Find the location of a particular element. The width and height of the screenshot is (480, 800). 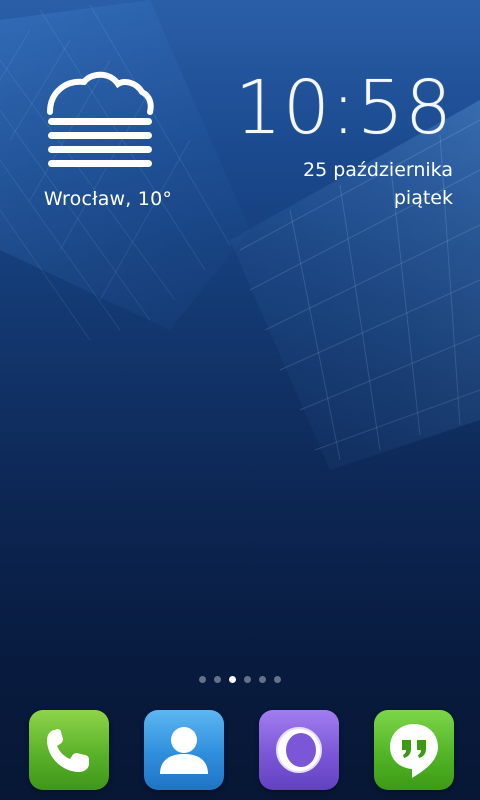

person-silhouette-icon is located at coordinates (184, 750).